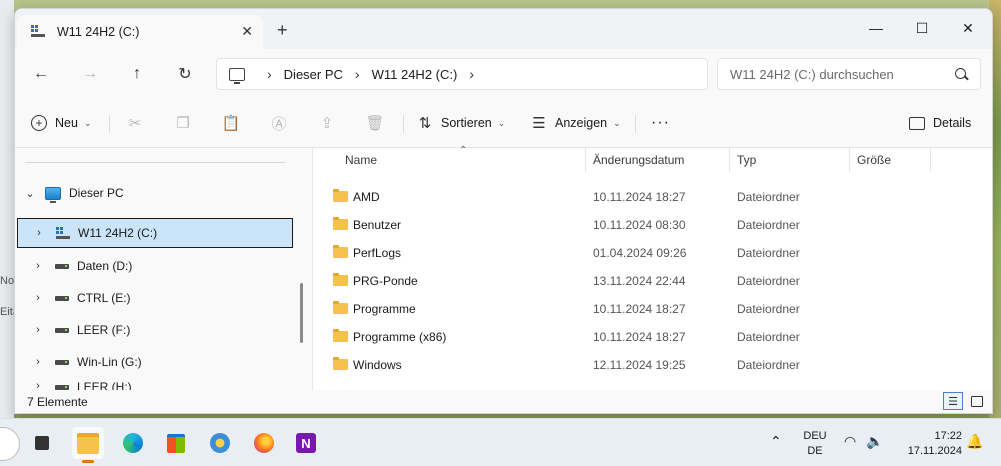 This screenshot has width=1001, height=466. I want to click on view-button: ☰ Anzeigen ⌄, so click(575, 123).